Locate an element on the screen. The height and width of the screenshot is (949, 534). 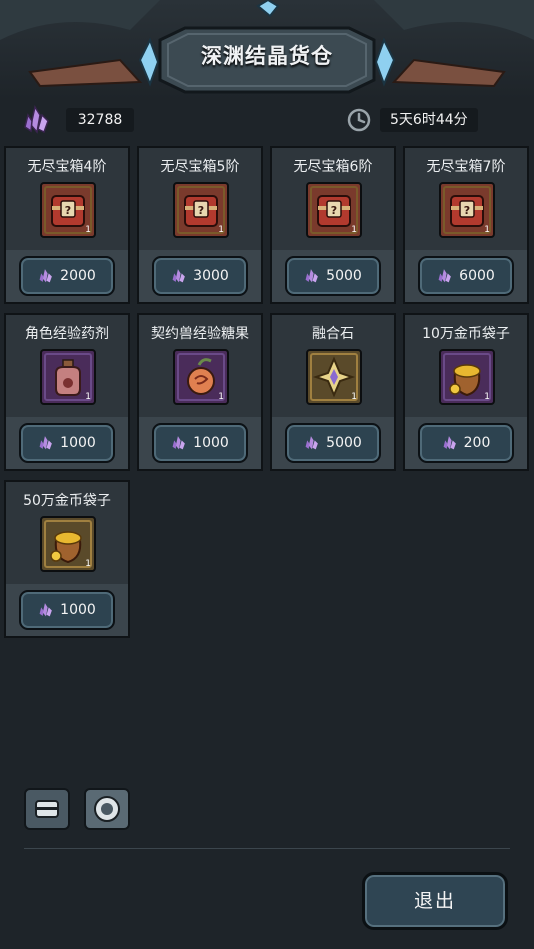
shop-item-card: 50万金币袋子 1 1000 is located at coordinates (67, 559).